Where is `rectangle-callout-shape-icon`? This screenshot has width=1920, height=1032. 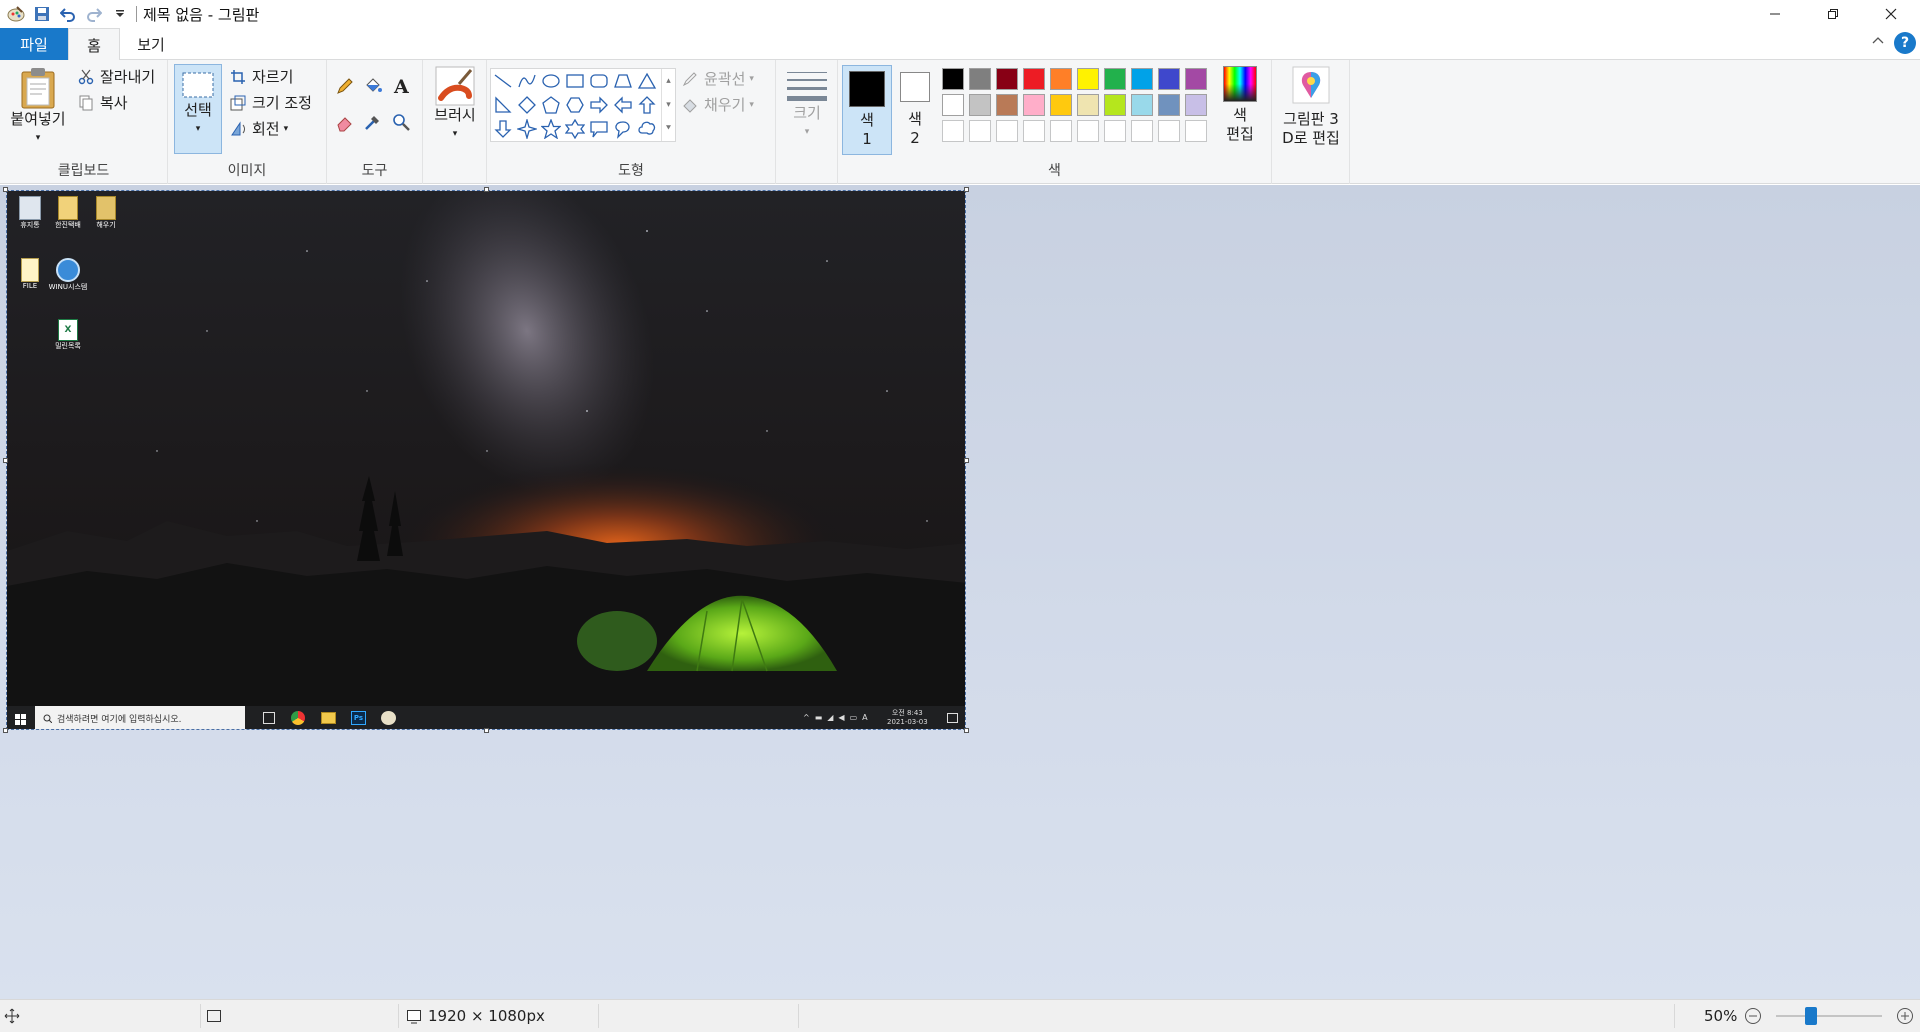 rectangle-callout-shape-icon is located at coordinates (599, 129).